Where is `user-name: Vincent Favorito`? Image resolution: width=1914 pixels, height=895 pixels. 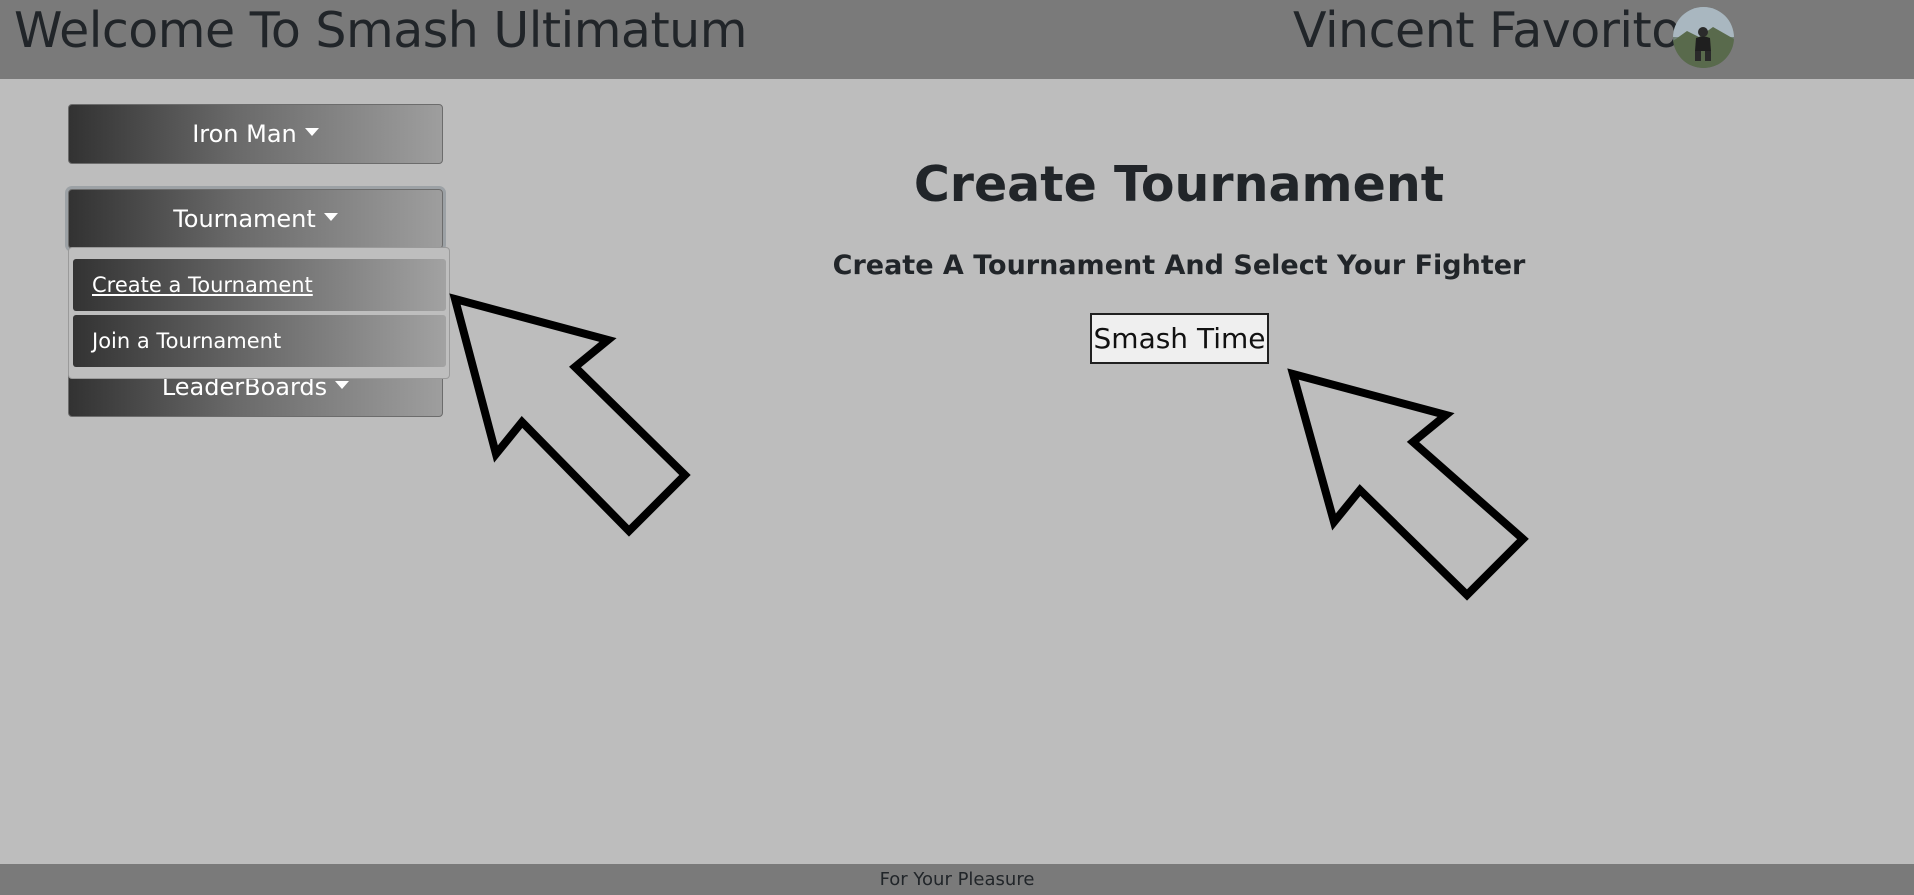 user-name: Vincent Favorito is located at coordinates (1487, 31).